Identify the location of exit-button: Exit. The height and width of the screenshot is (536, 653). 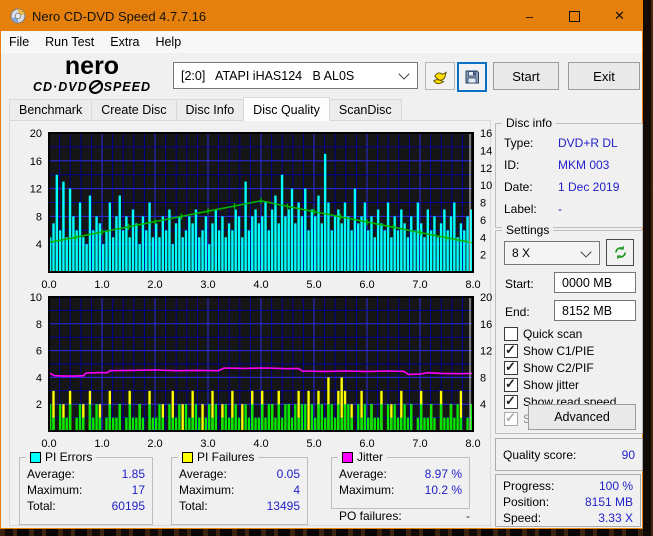
(604, 76).